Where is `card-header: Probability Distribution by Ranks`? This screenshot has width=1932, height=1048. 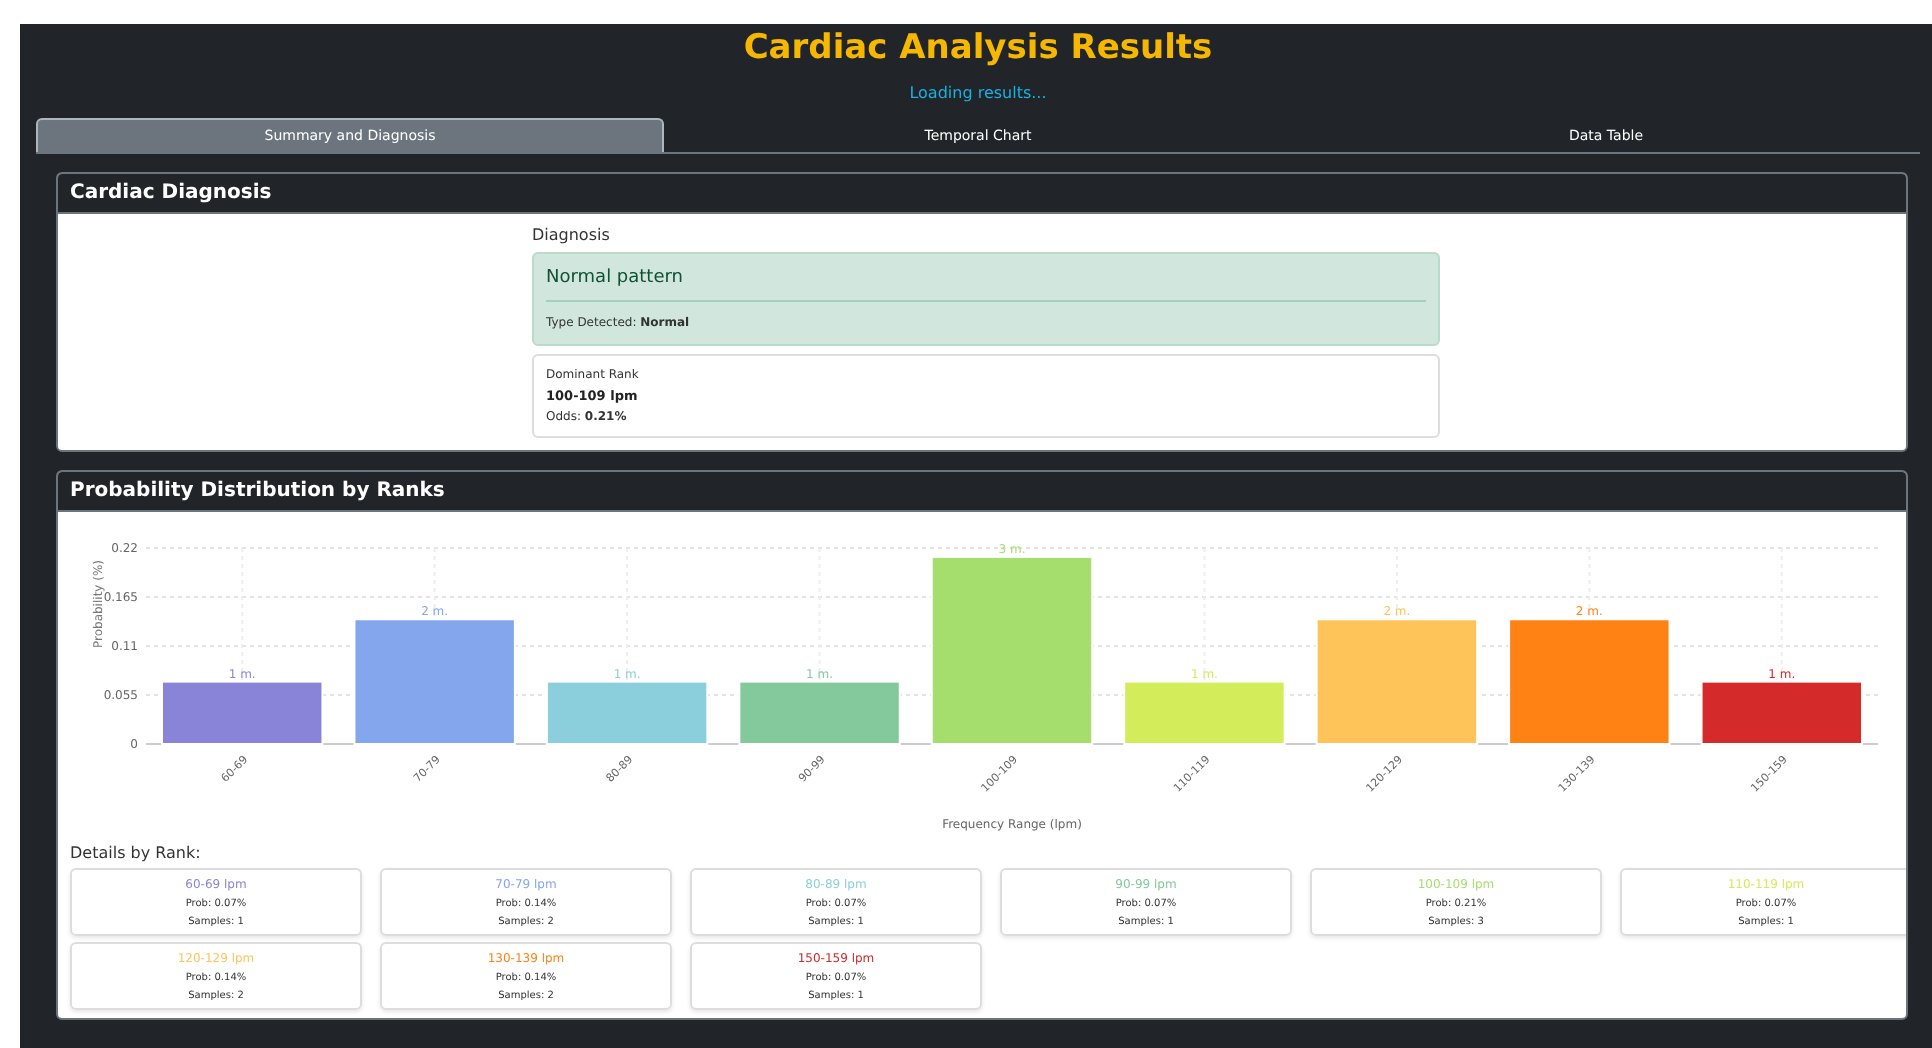
card-header: Probability Distribution by Ranks is located at coordinates (982, 492).